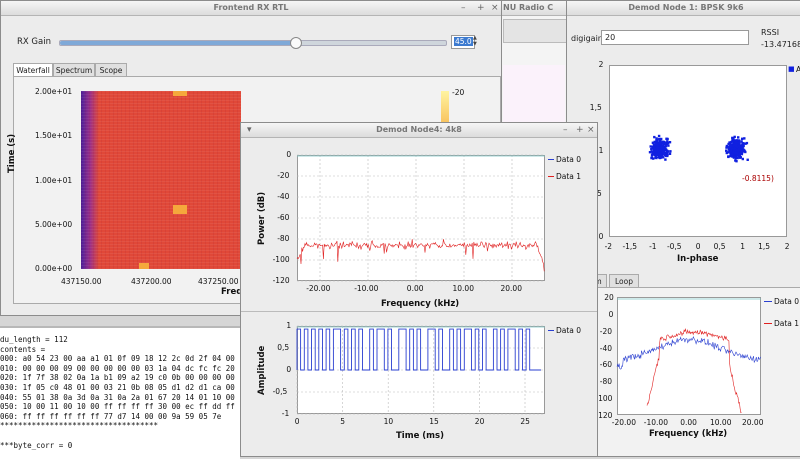  I want to click on waterfall-ytick: 0.00e+00, so click(54, 268).